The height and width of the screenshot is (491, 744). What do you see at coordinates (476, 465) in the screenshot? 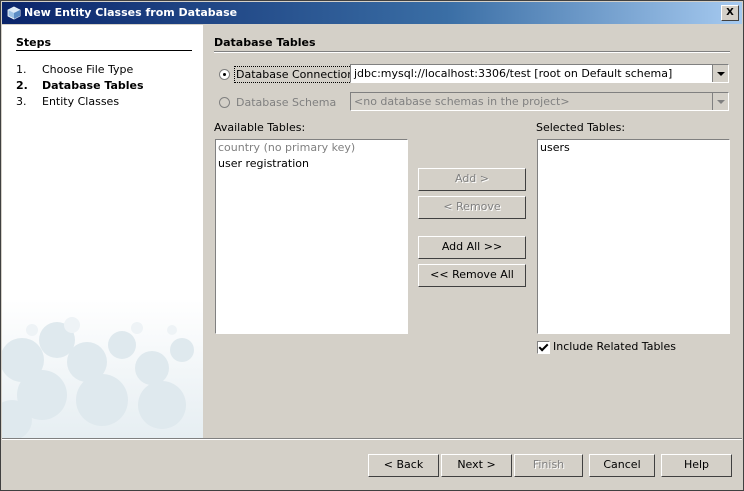
I see `next-button: Next >` at bounding box center [476, 465].